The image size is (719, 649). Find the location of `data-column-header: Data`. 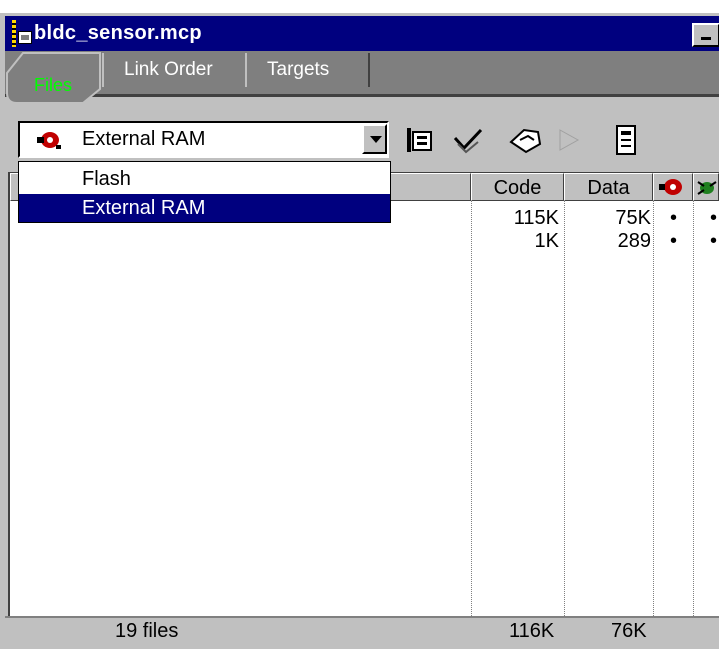

data-column-header: Data is located at coordinates (608, 187).